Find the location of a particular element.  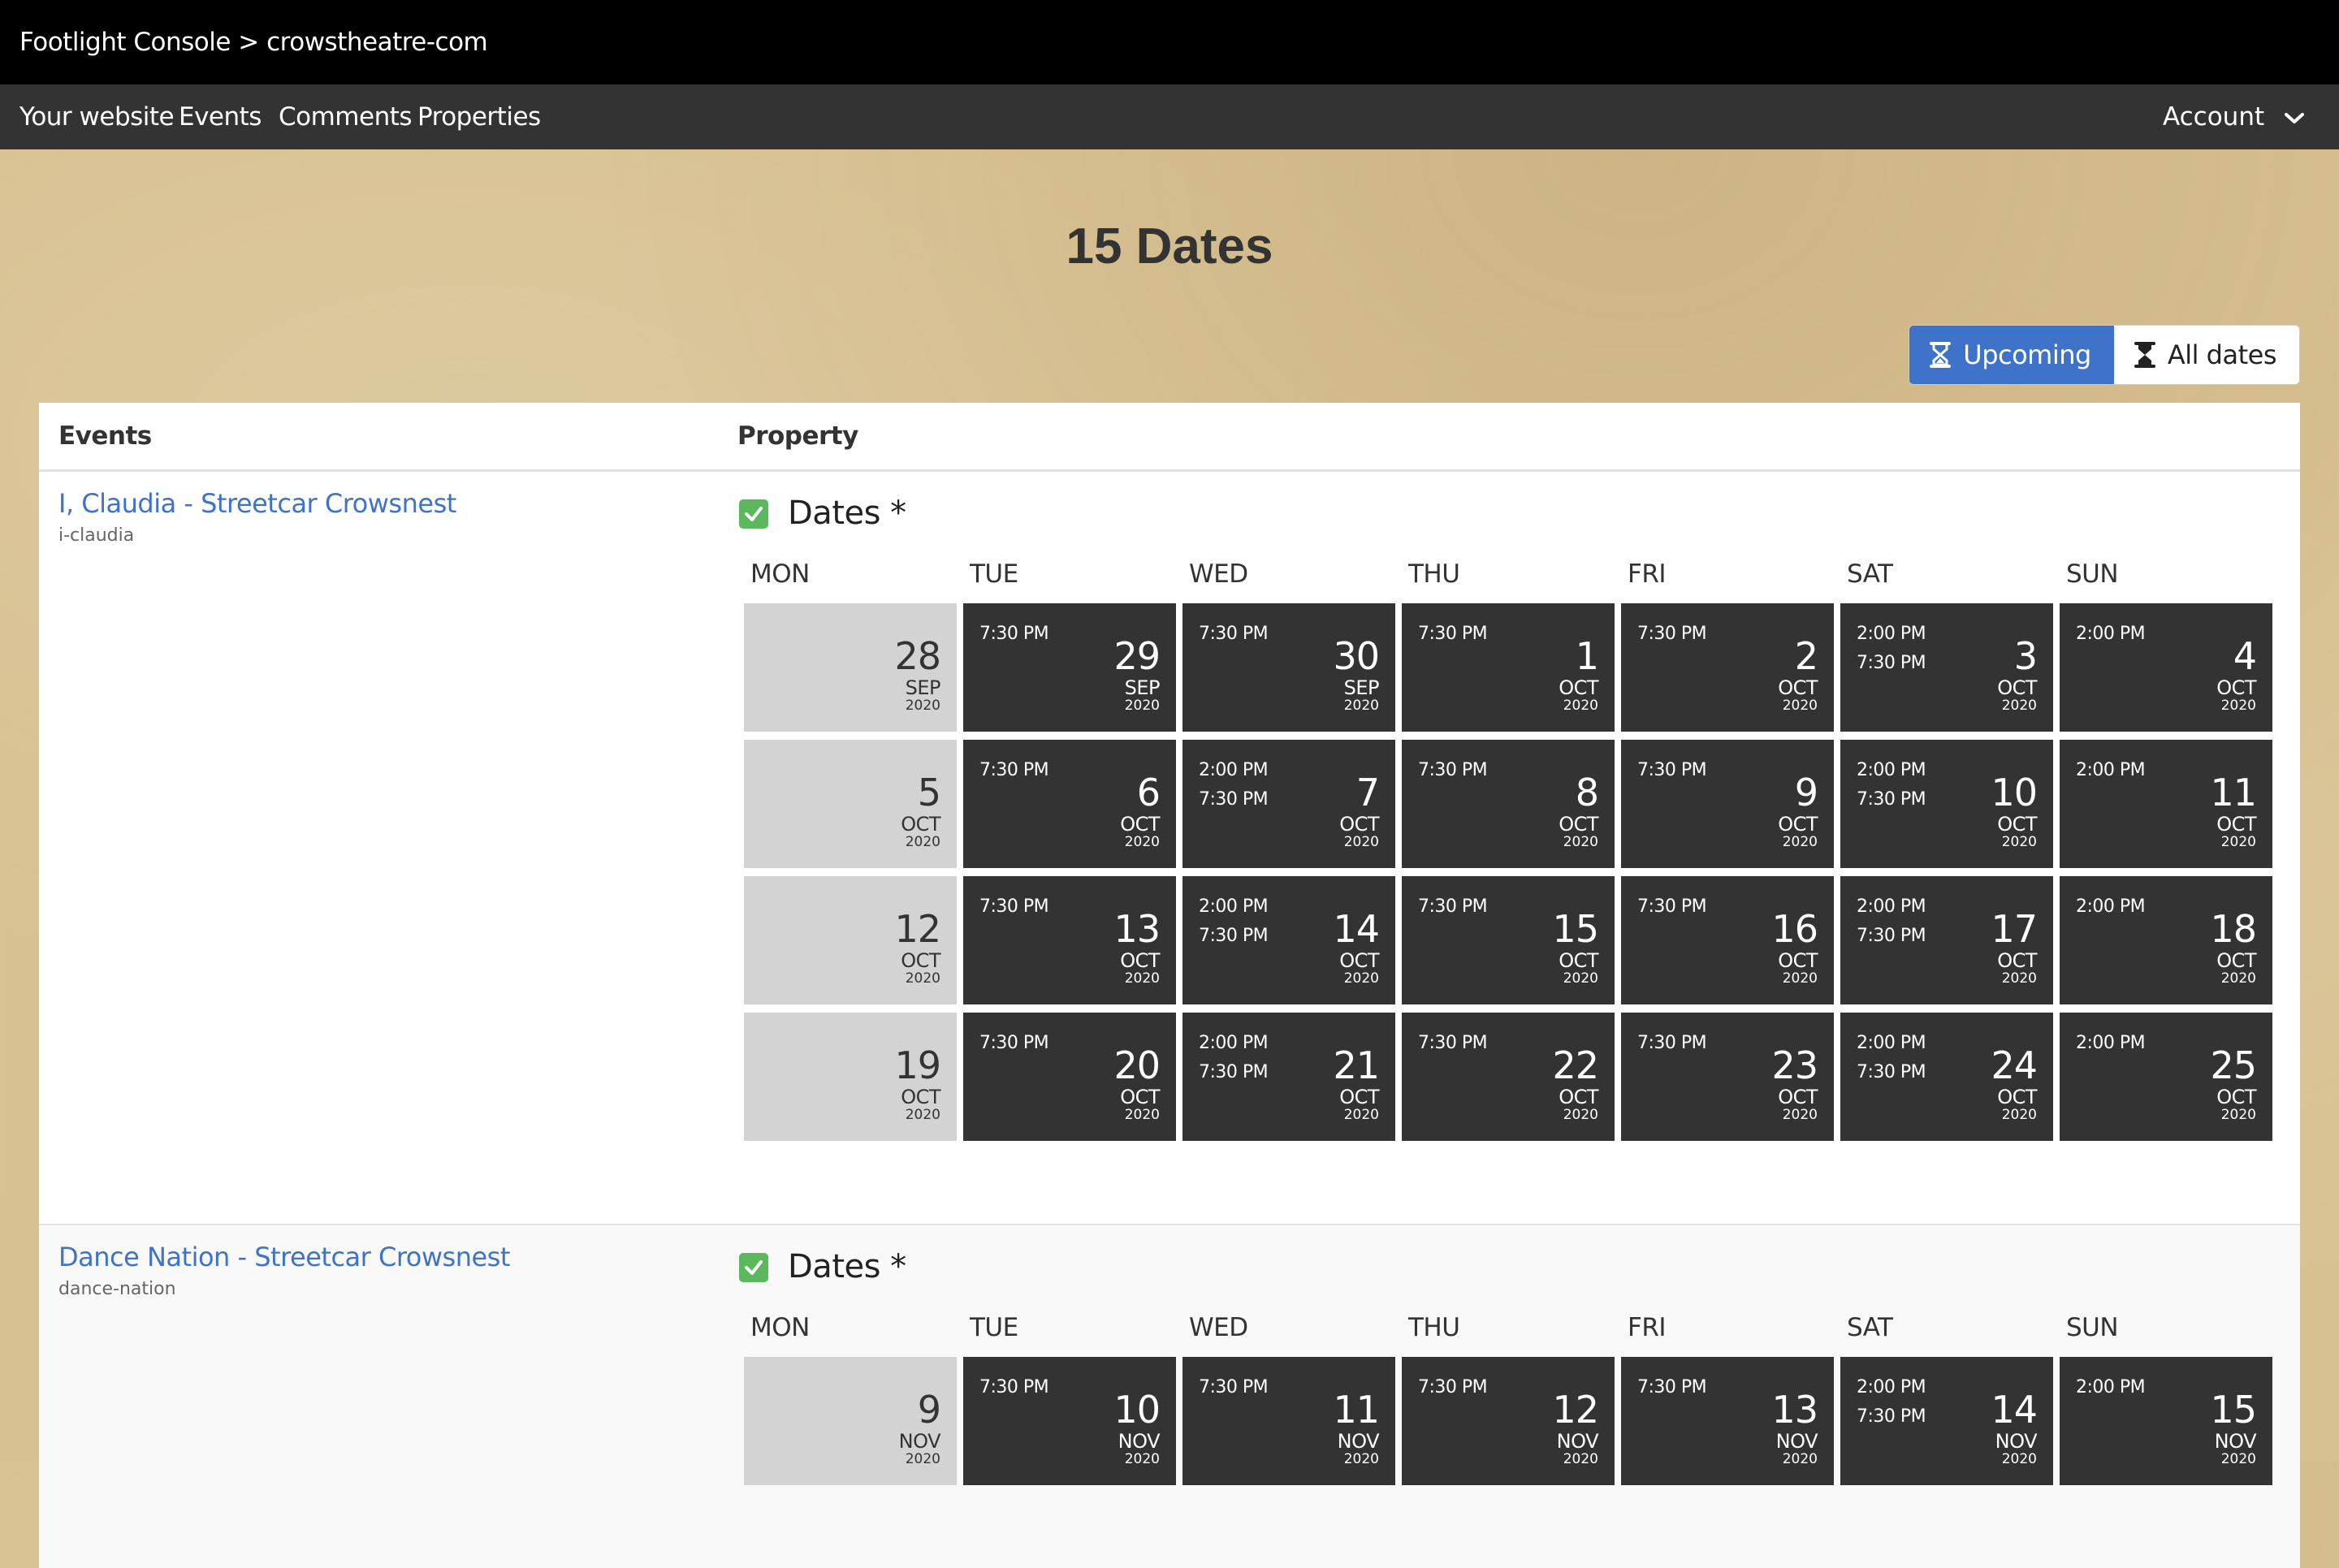

calendar-day-cell: 7:30 PM 15 OCT 2020 is located at coordinates (1508, 940).